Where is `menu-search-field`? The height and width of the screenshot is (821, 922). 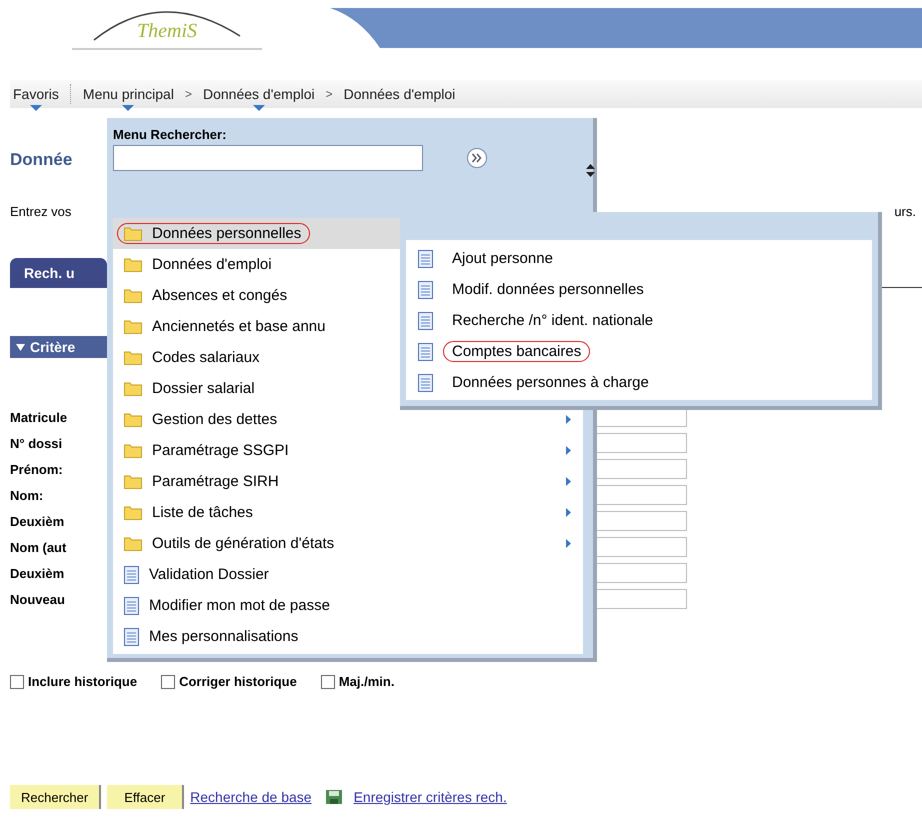
menu-search-field is located at coordinates (268, 158).